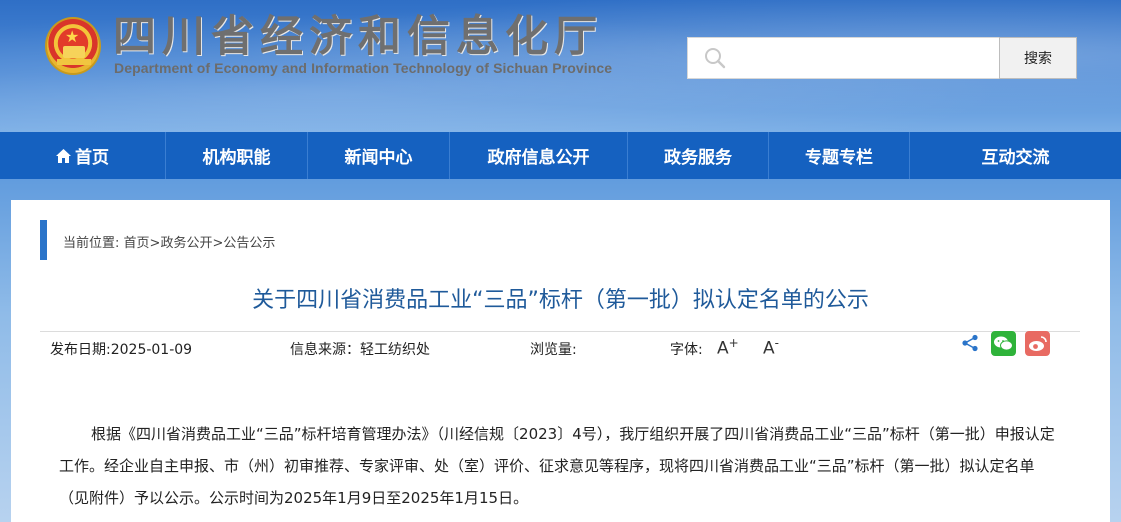 The height and width of the screenshot is (522, 1121). I want to click on nav-item-gov-info: 政府信息公开, so click(539, 155).